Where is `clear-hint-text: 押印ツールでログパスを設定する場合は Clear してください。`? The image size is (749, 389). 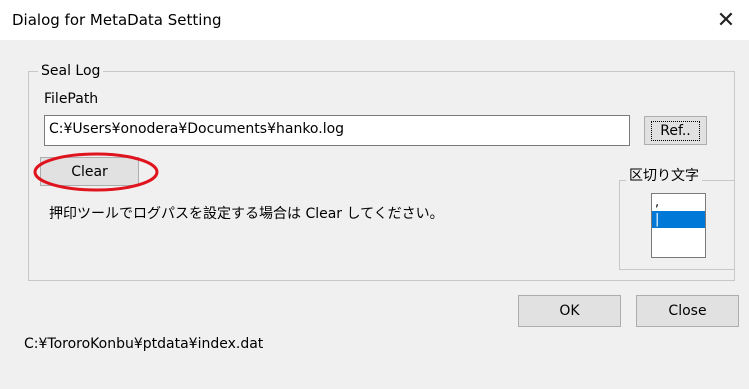
clear-hint-text: 押印ツールでログパスを設定する場合は Clear してください。 is located at coordinates (246, 214).